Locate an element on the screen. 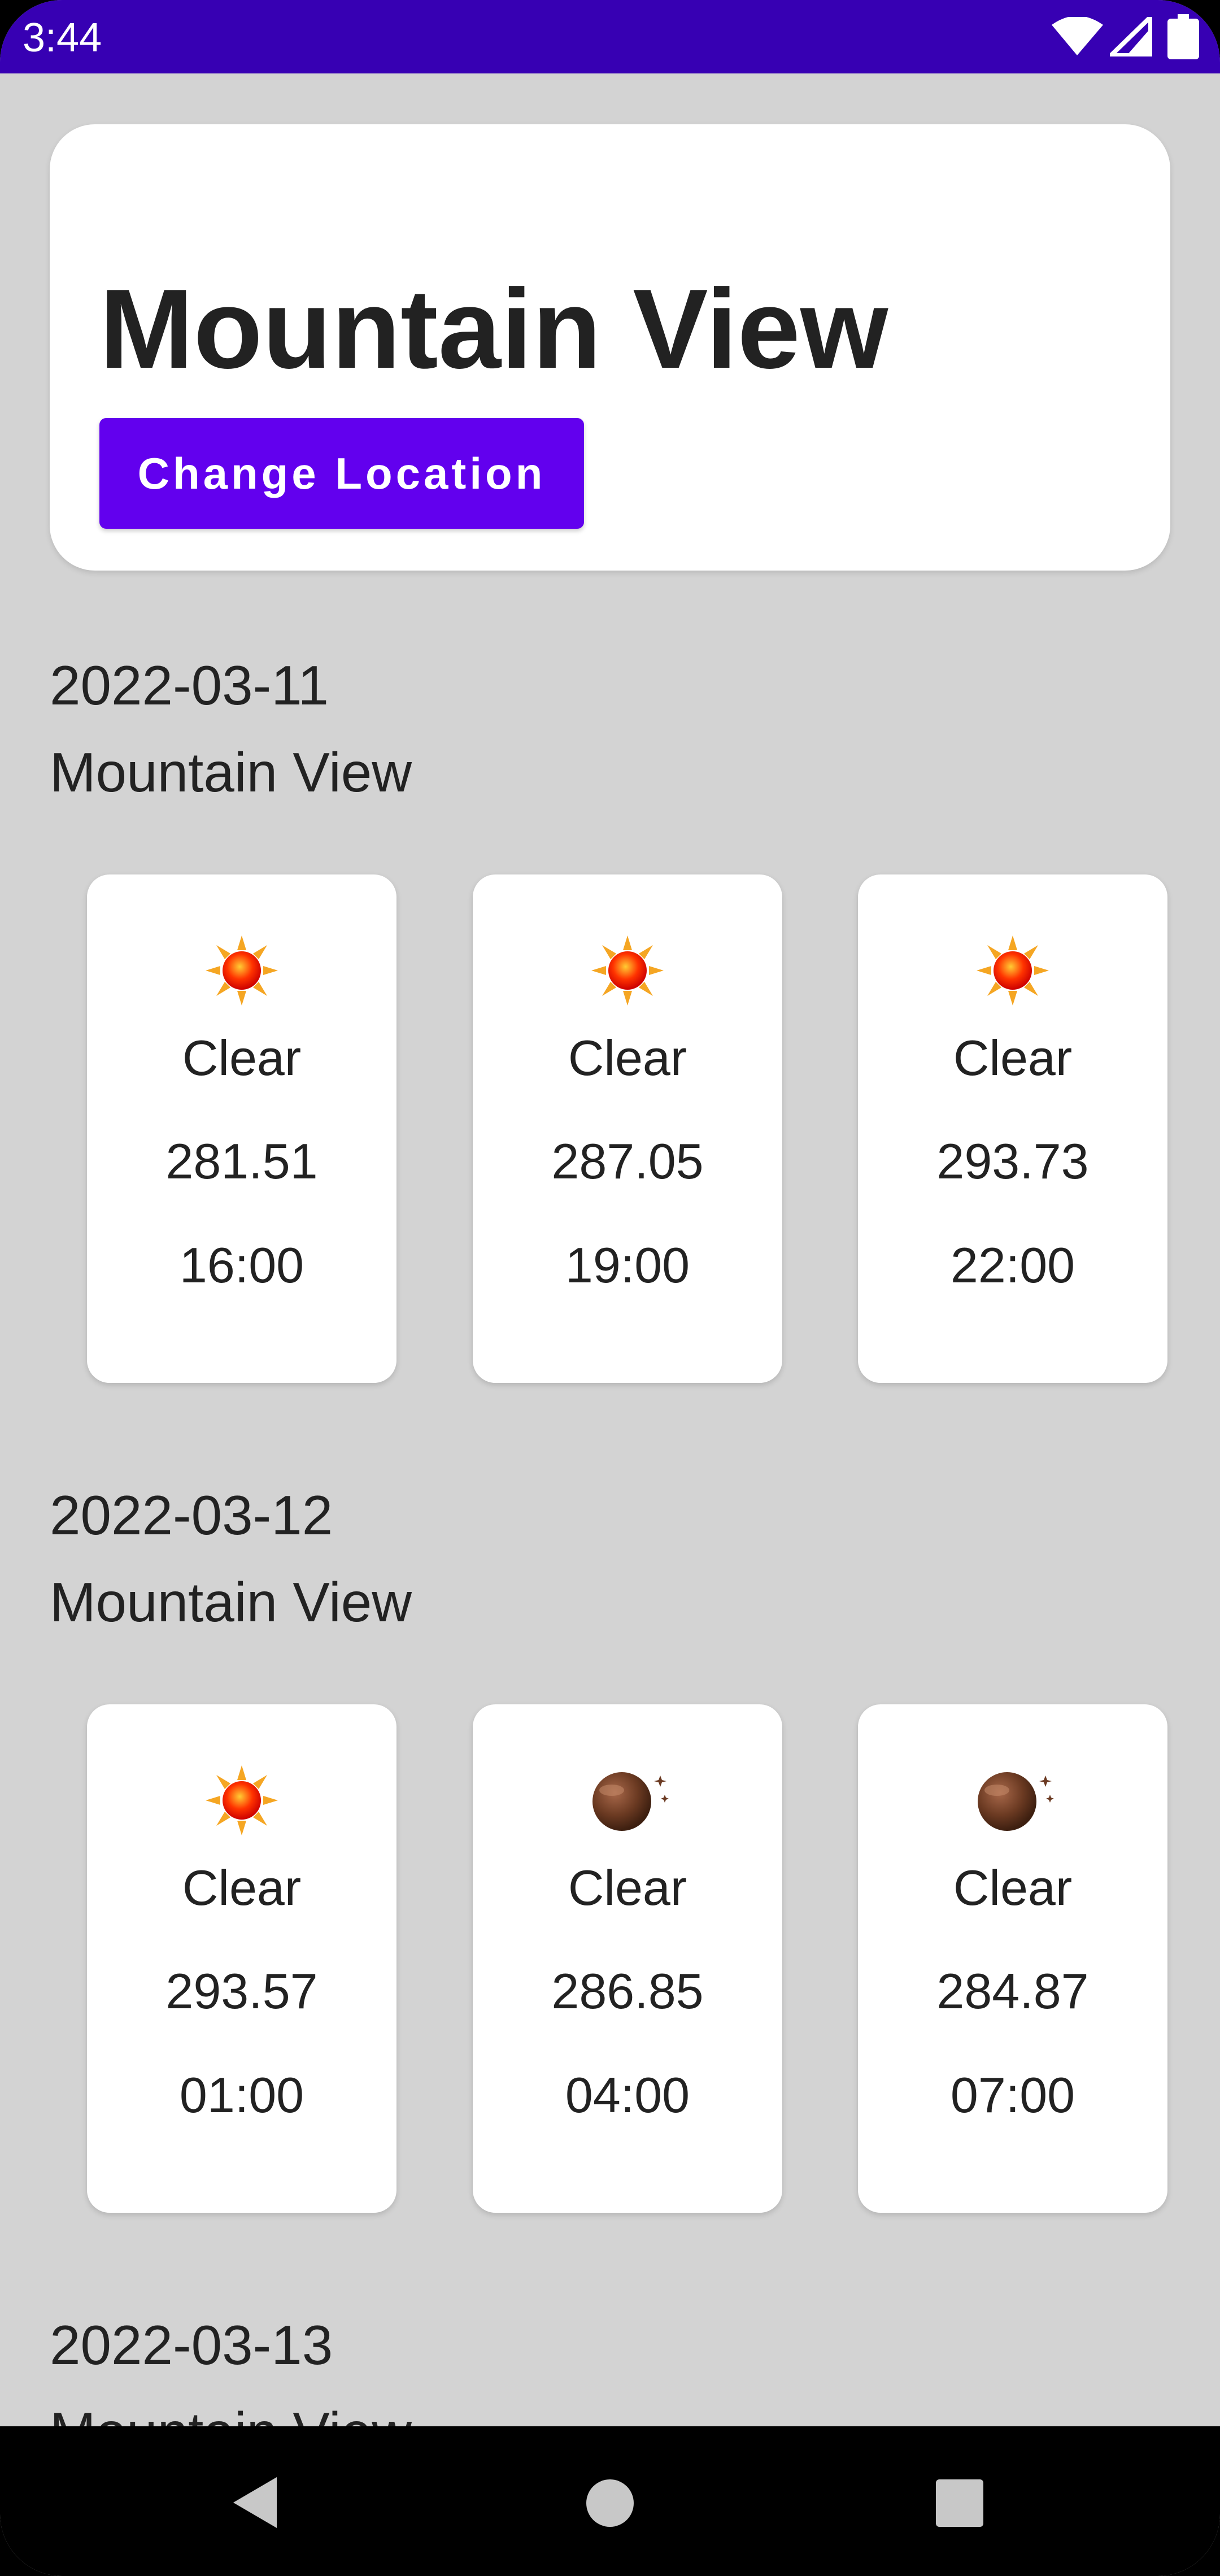  change-location-button: Change Location is located at coordinates (341, 473).